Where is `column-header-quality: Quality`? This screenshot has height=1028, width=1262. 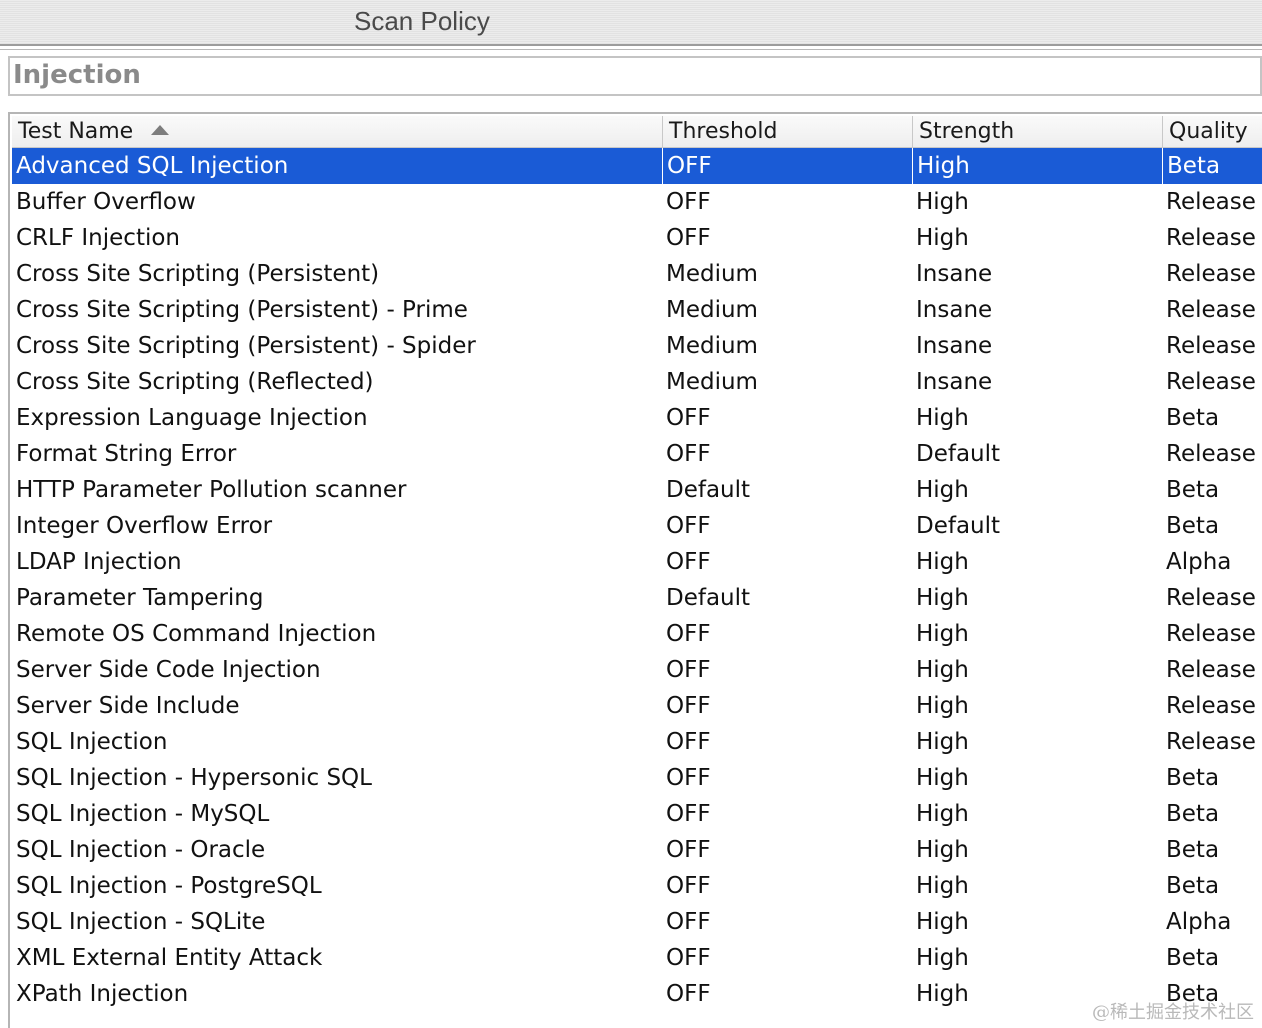
column-header-quality: Quality is located at coordinates (1212, 131).